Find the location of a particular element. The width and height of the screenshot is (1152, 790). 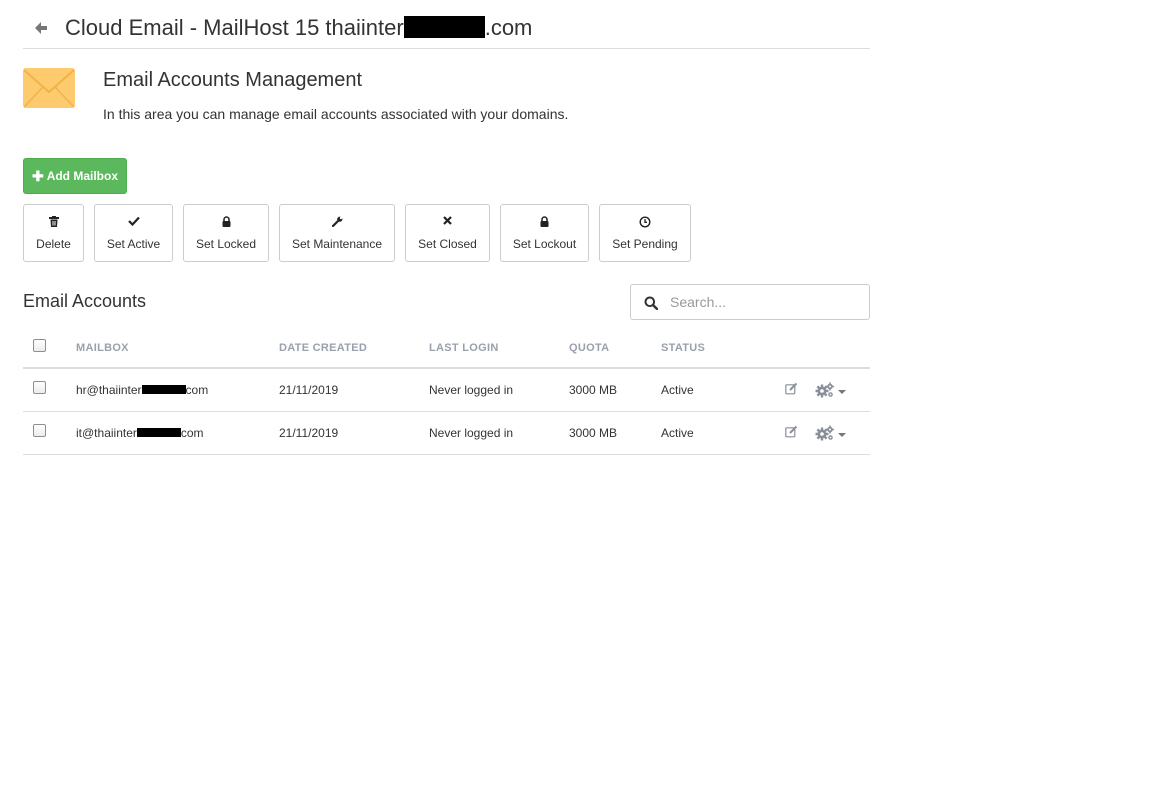

close-icon is located at coordinates (447, 220).